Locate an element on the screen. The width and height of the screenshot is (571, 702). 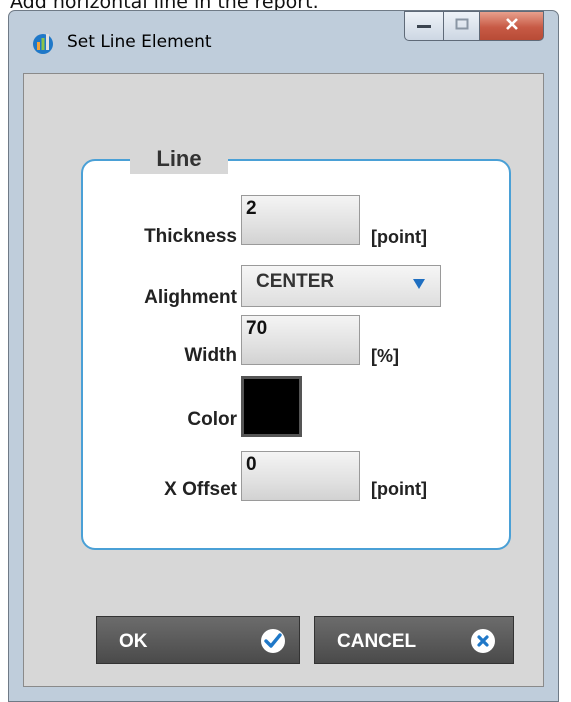
close-icon is located at coordinates (512, 26).